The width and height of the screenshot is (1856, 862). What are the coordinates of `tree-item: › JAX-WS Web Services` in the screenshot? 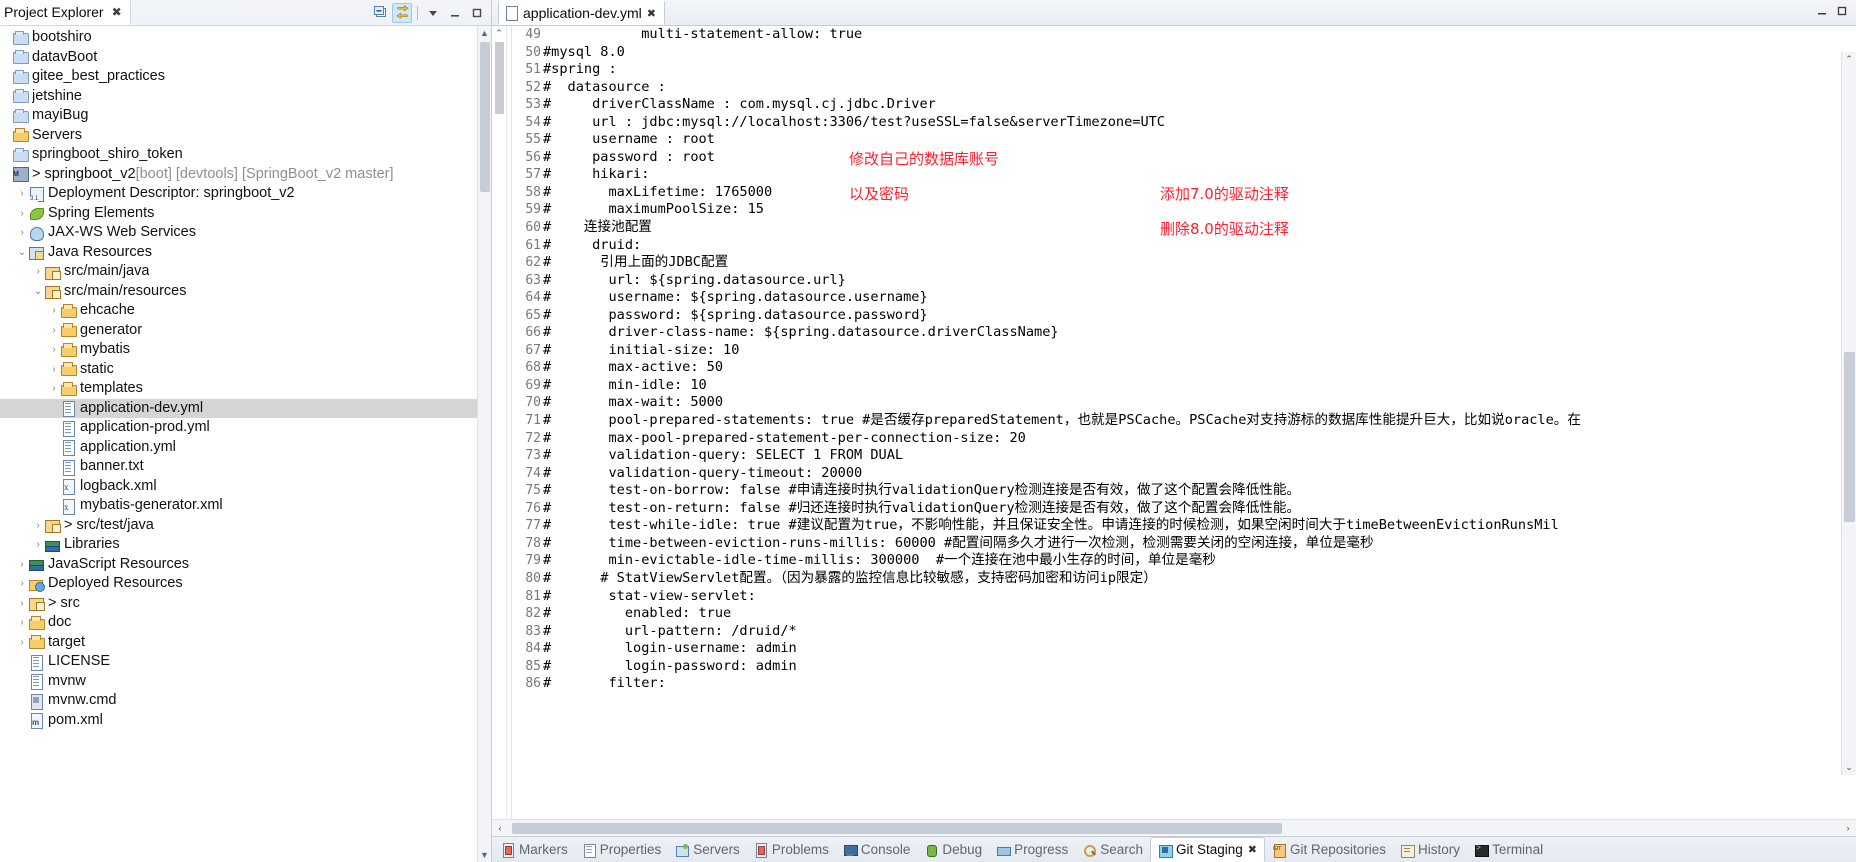 It's located at (238, 233).